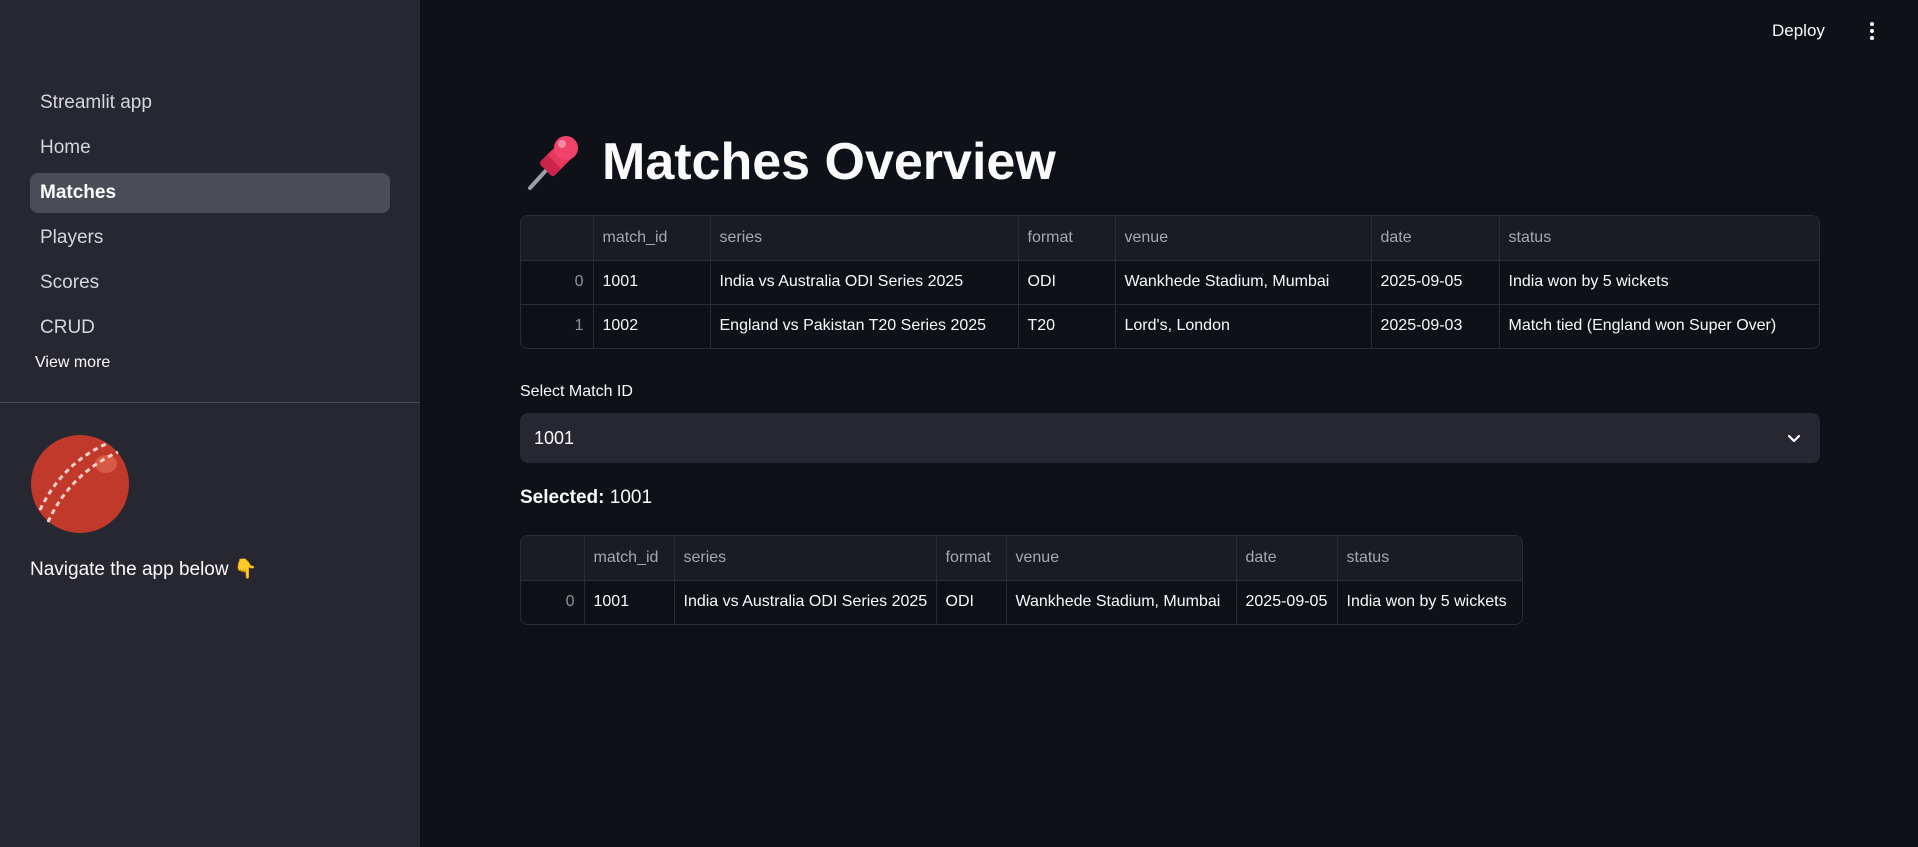 This screenshot has width=1918, height=847. What do you see at coordinates (70, 282) in the screenshot?
I see `sidebar-item-label: Scores` at bounding box center [70, 282].